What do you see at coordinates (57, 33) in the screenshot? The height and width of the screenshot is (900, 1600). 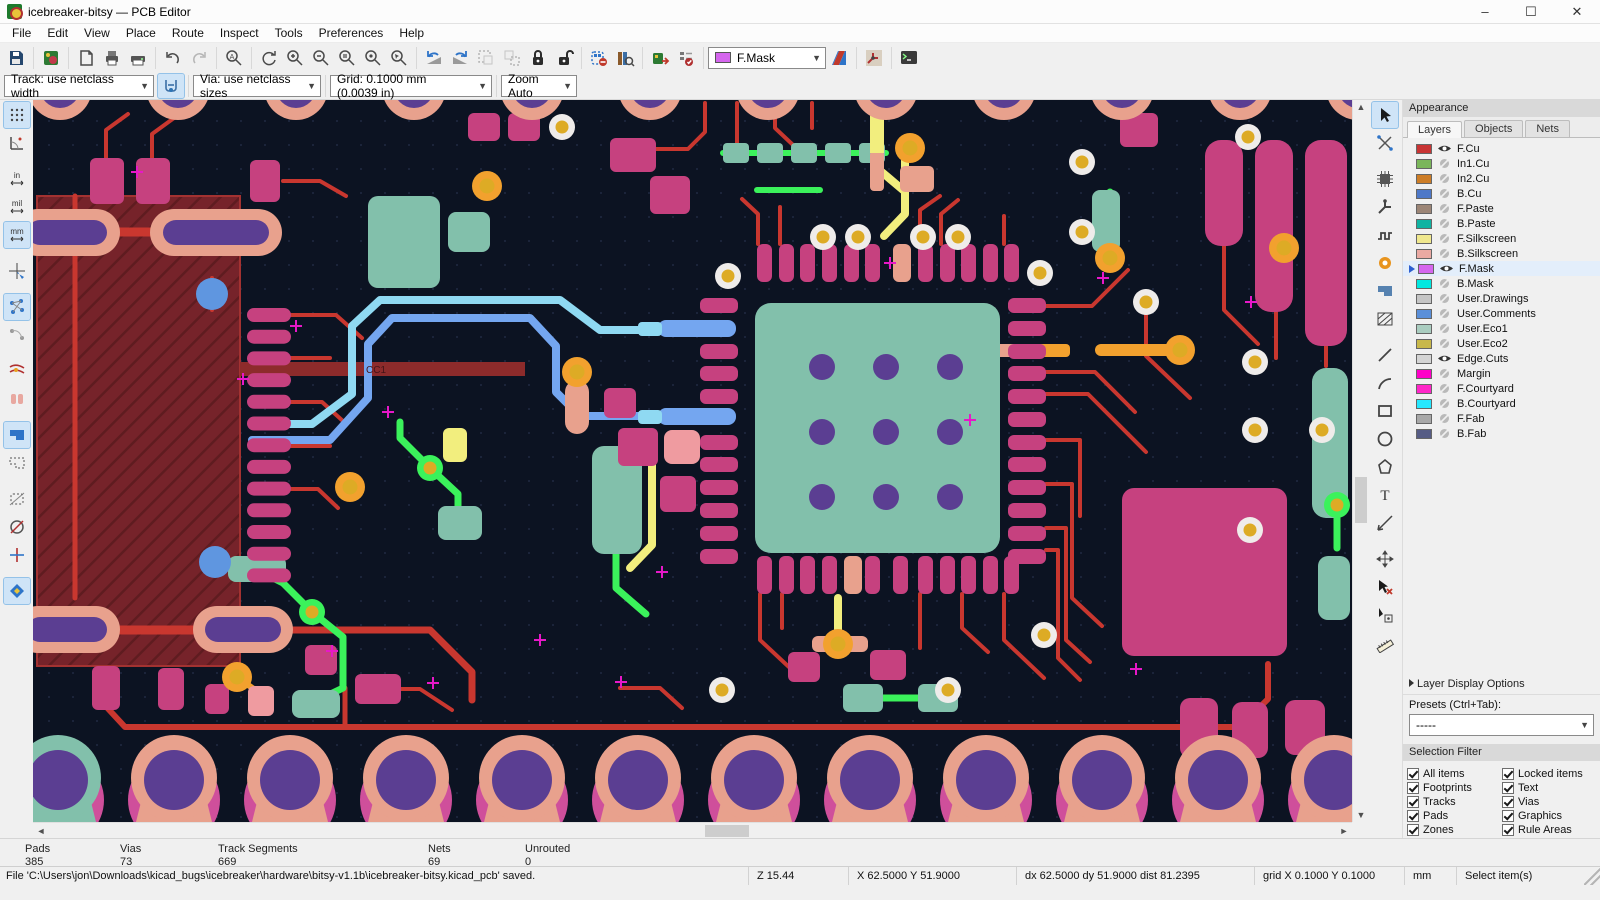 I see `menu-edit: Edit` at bounding box center [57, 33].